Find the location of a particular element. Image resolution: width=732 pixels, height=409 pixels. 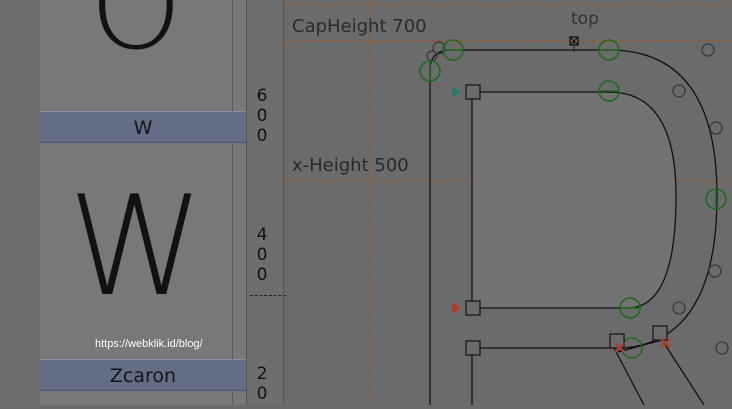

vertical-ruler: 6 0 0 4 0 0 2 0 is located at coordinates (265, 202).